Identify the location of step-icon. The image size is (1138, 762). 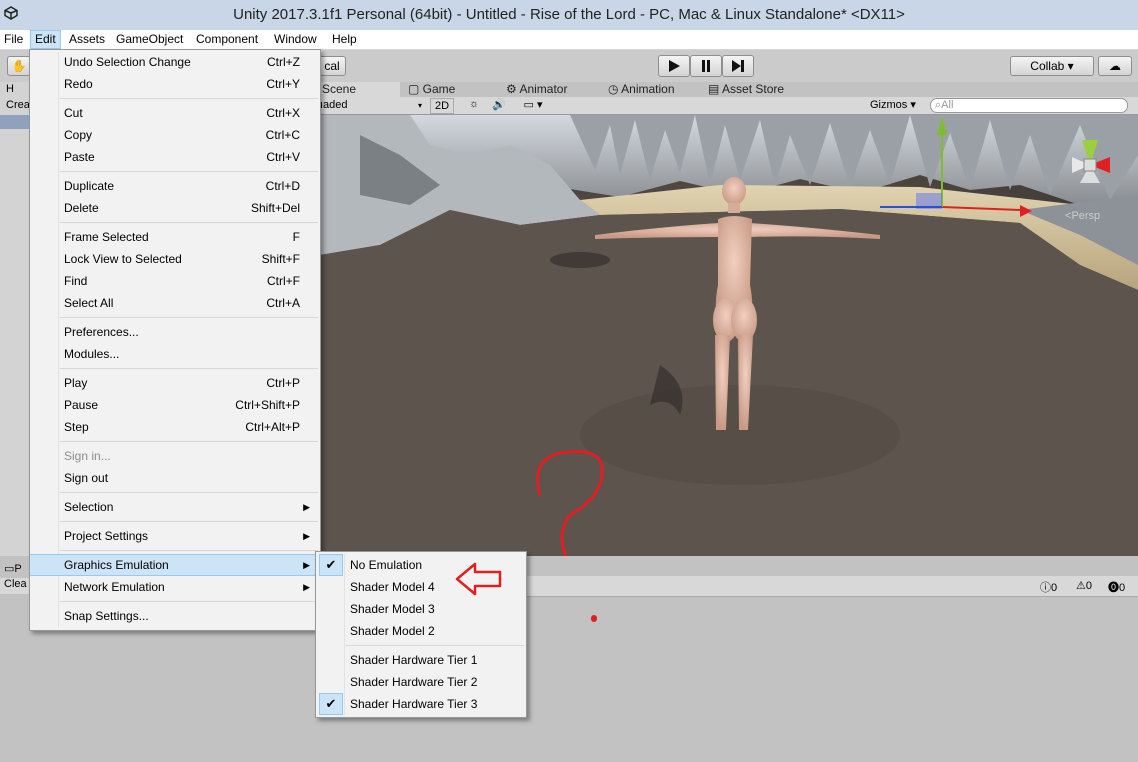
(738, 66).